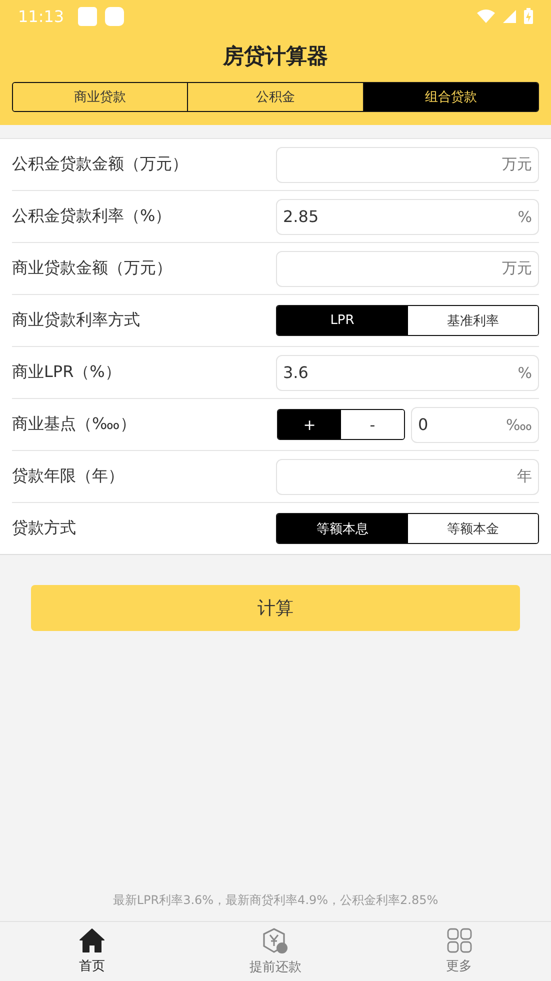 The image size is (551, 981). I want to click on status-time: 11:13, so click(41, 16).